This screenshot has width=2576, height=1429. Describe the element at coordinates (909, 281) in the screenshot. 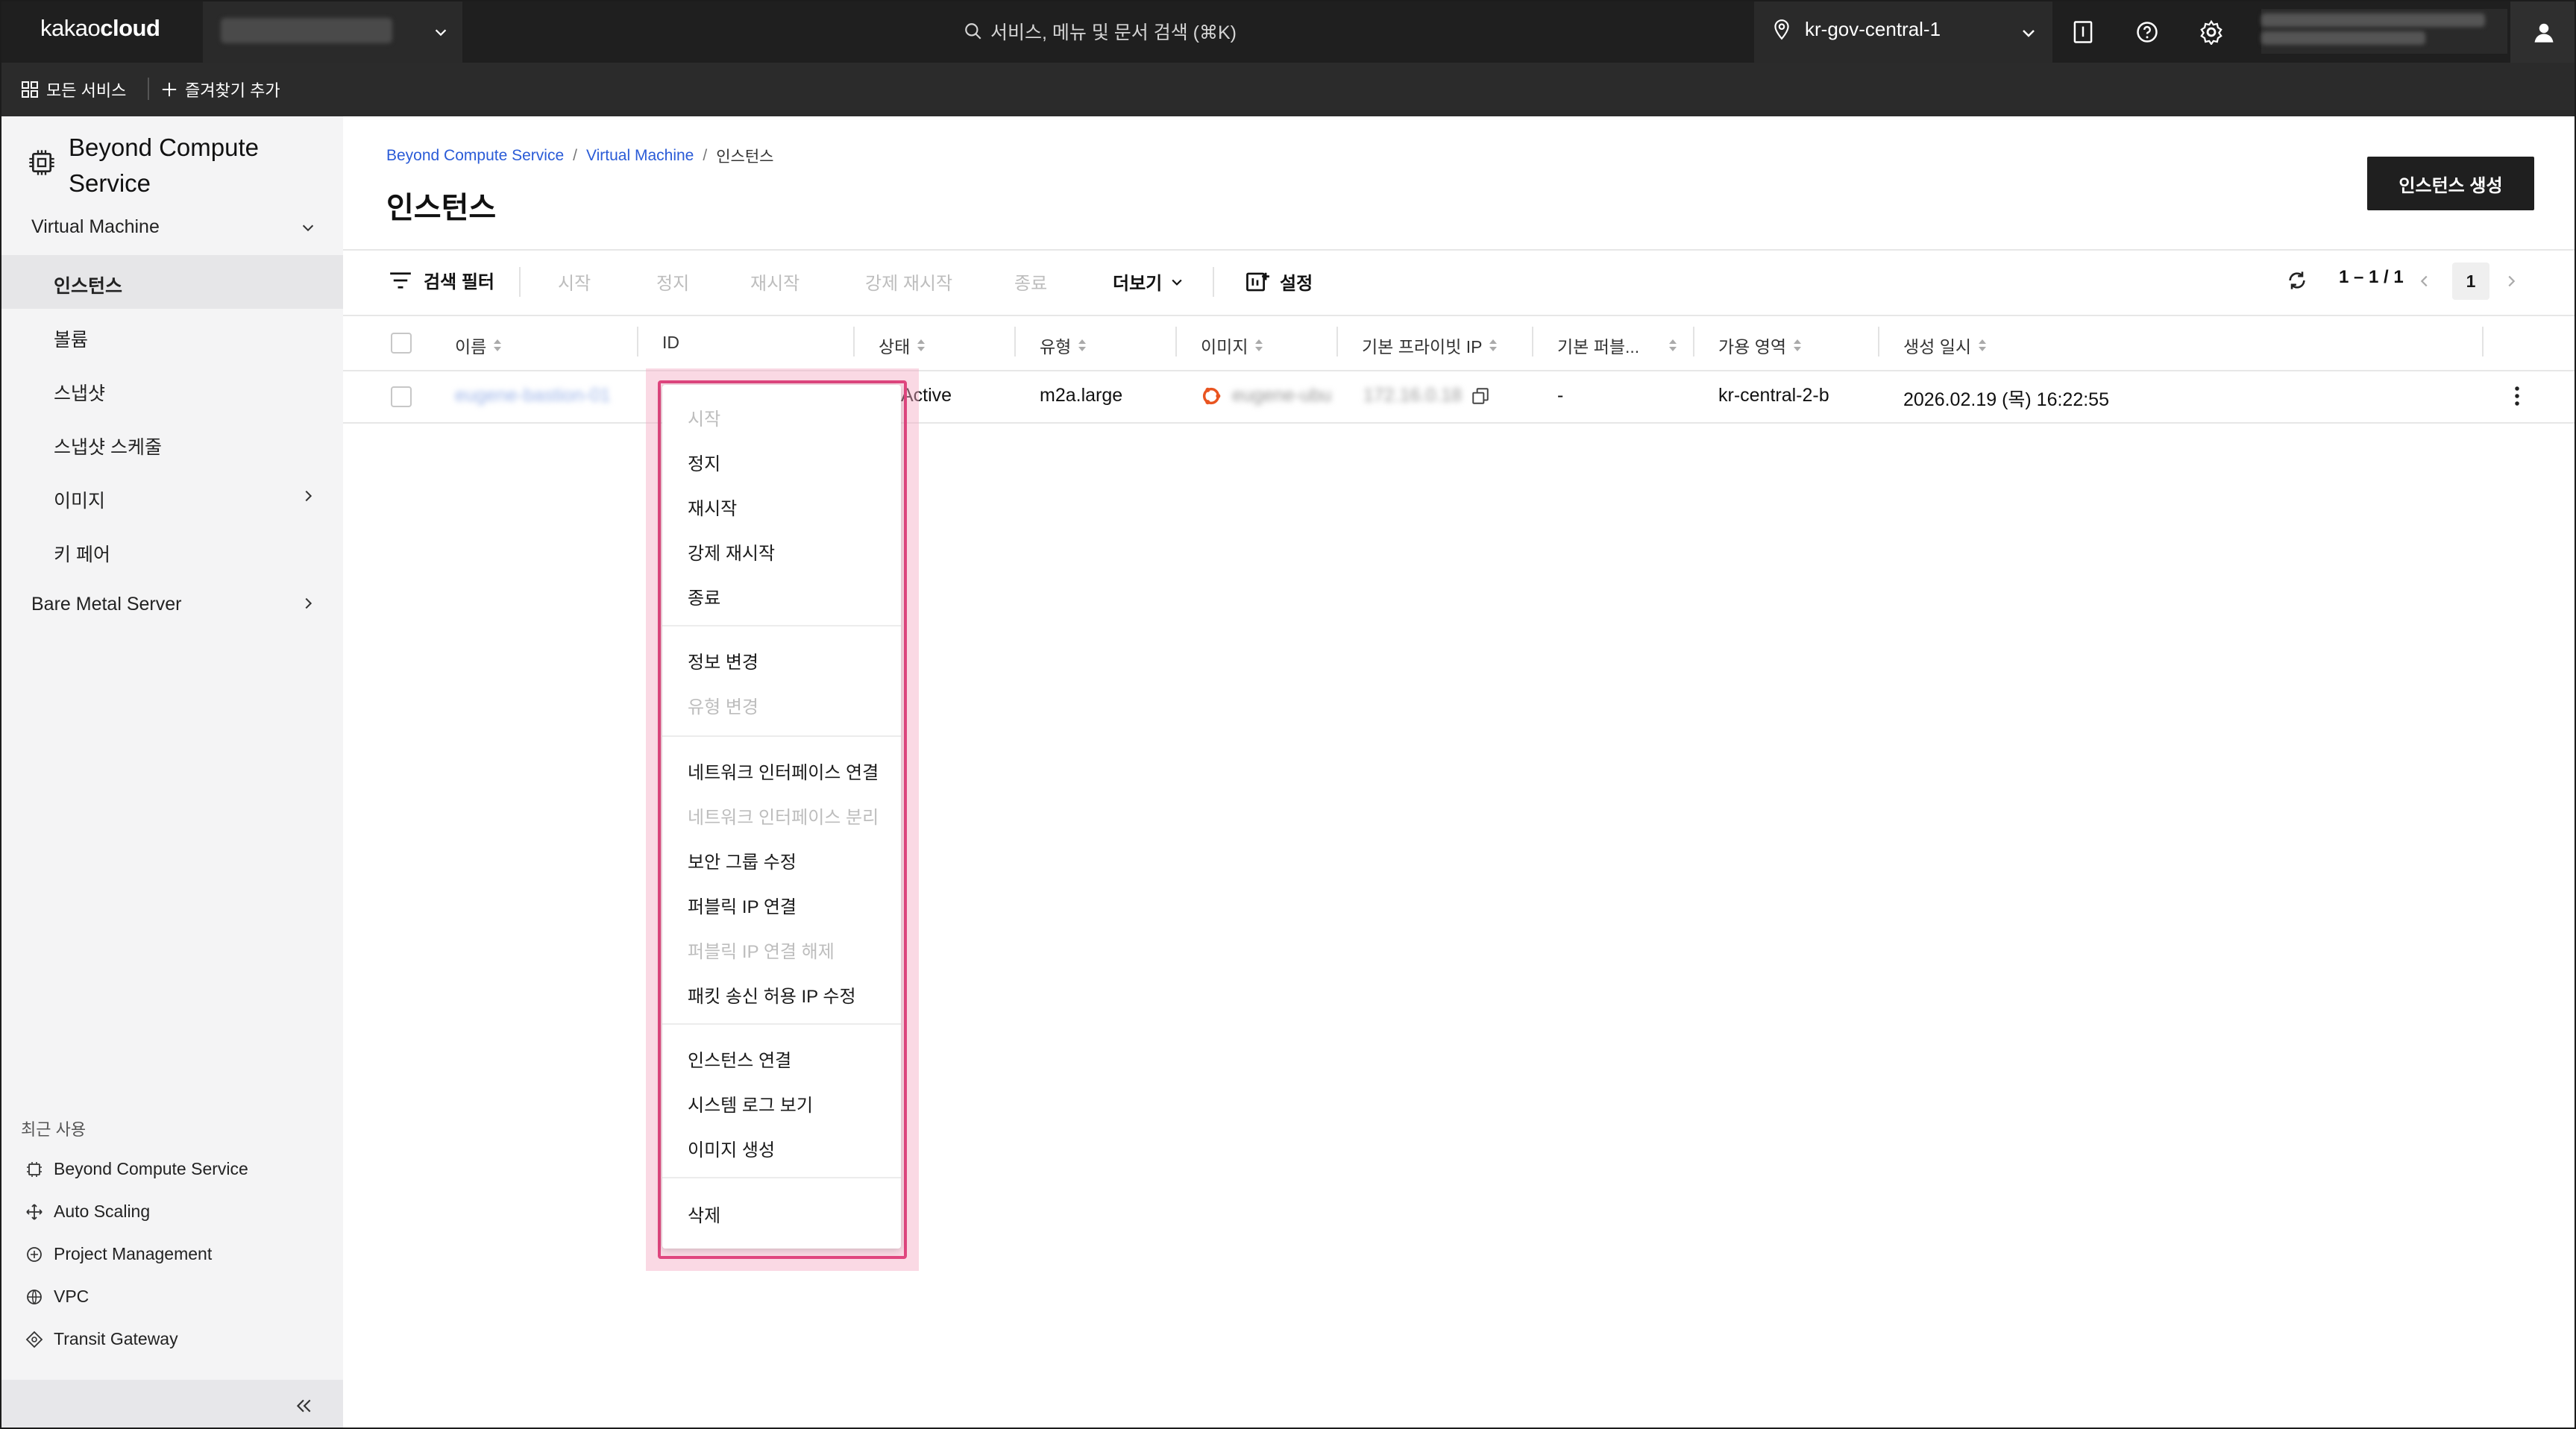

I see `force-restart-button: 강제 재시작` at that location.